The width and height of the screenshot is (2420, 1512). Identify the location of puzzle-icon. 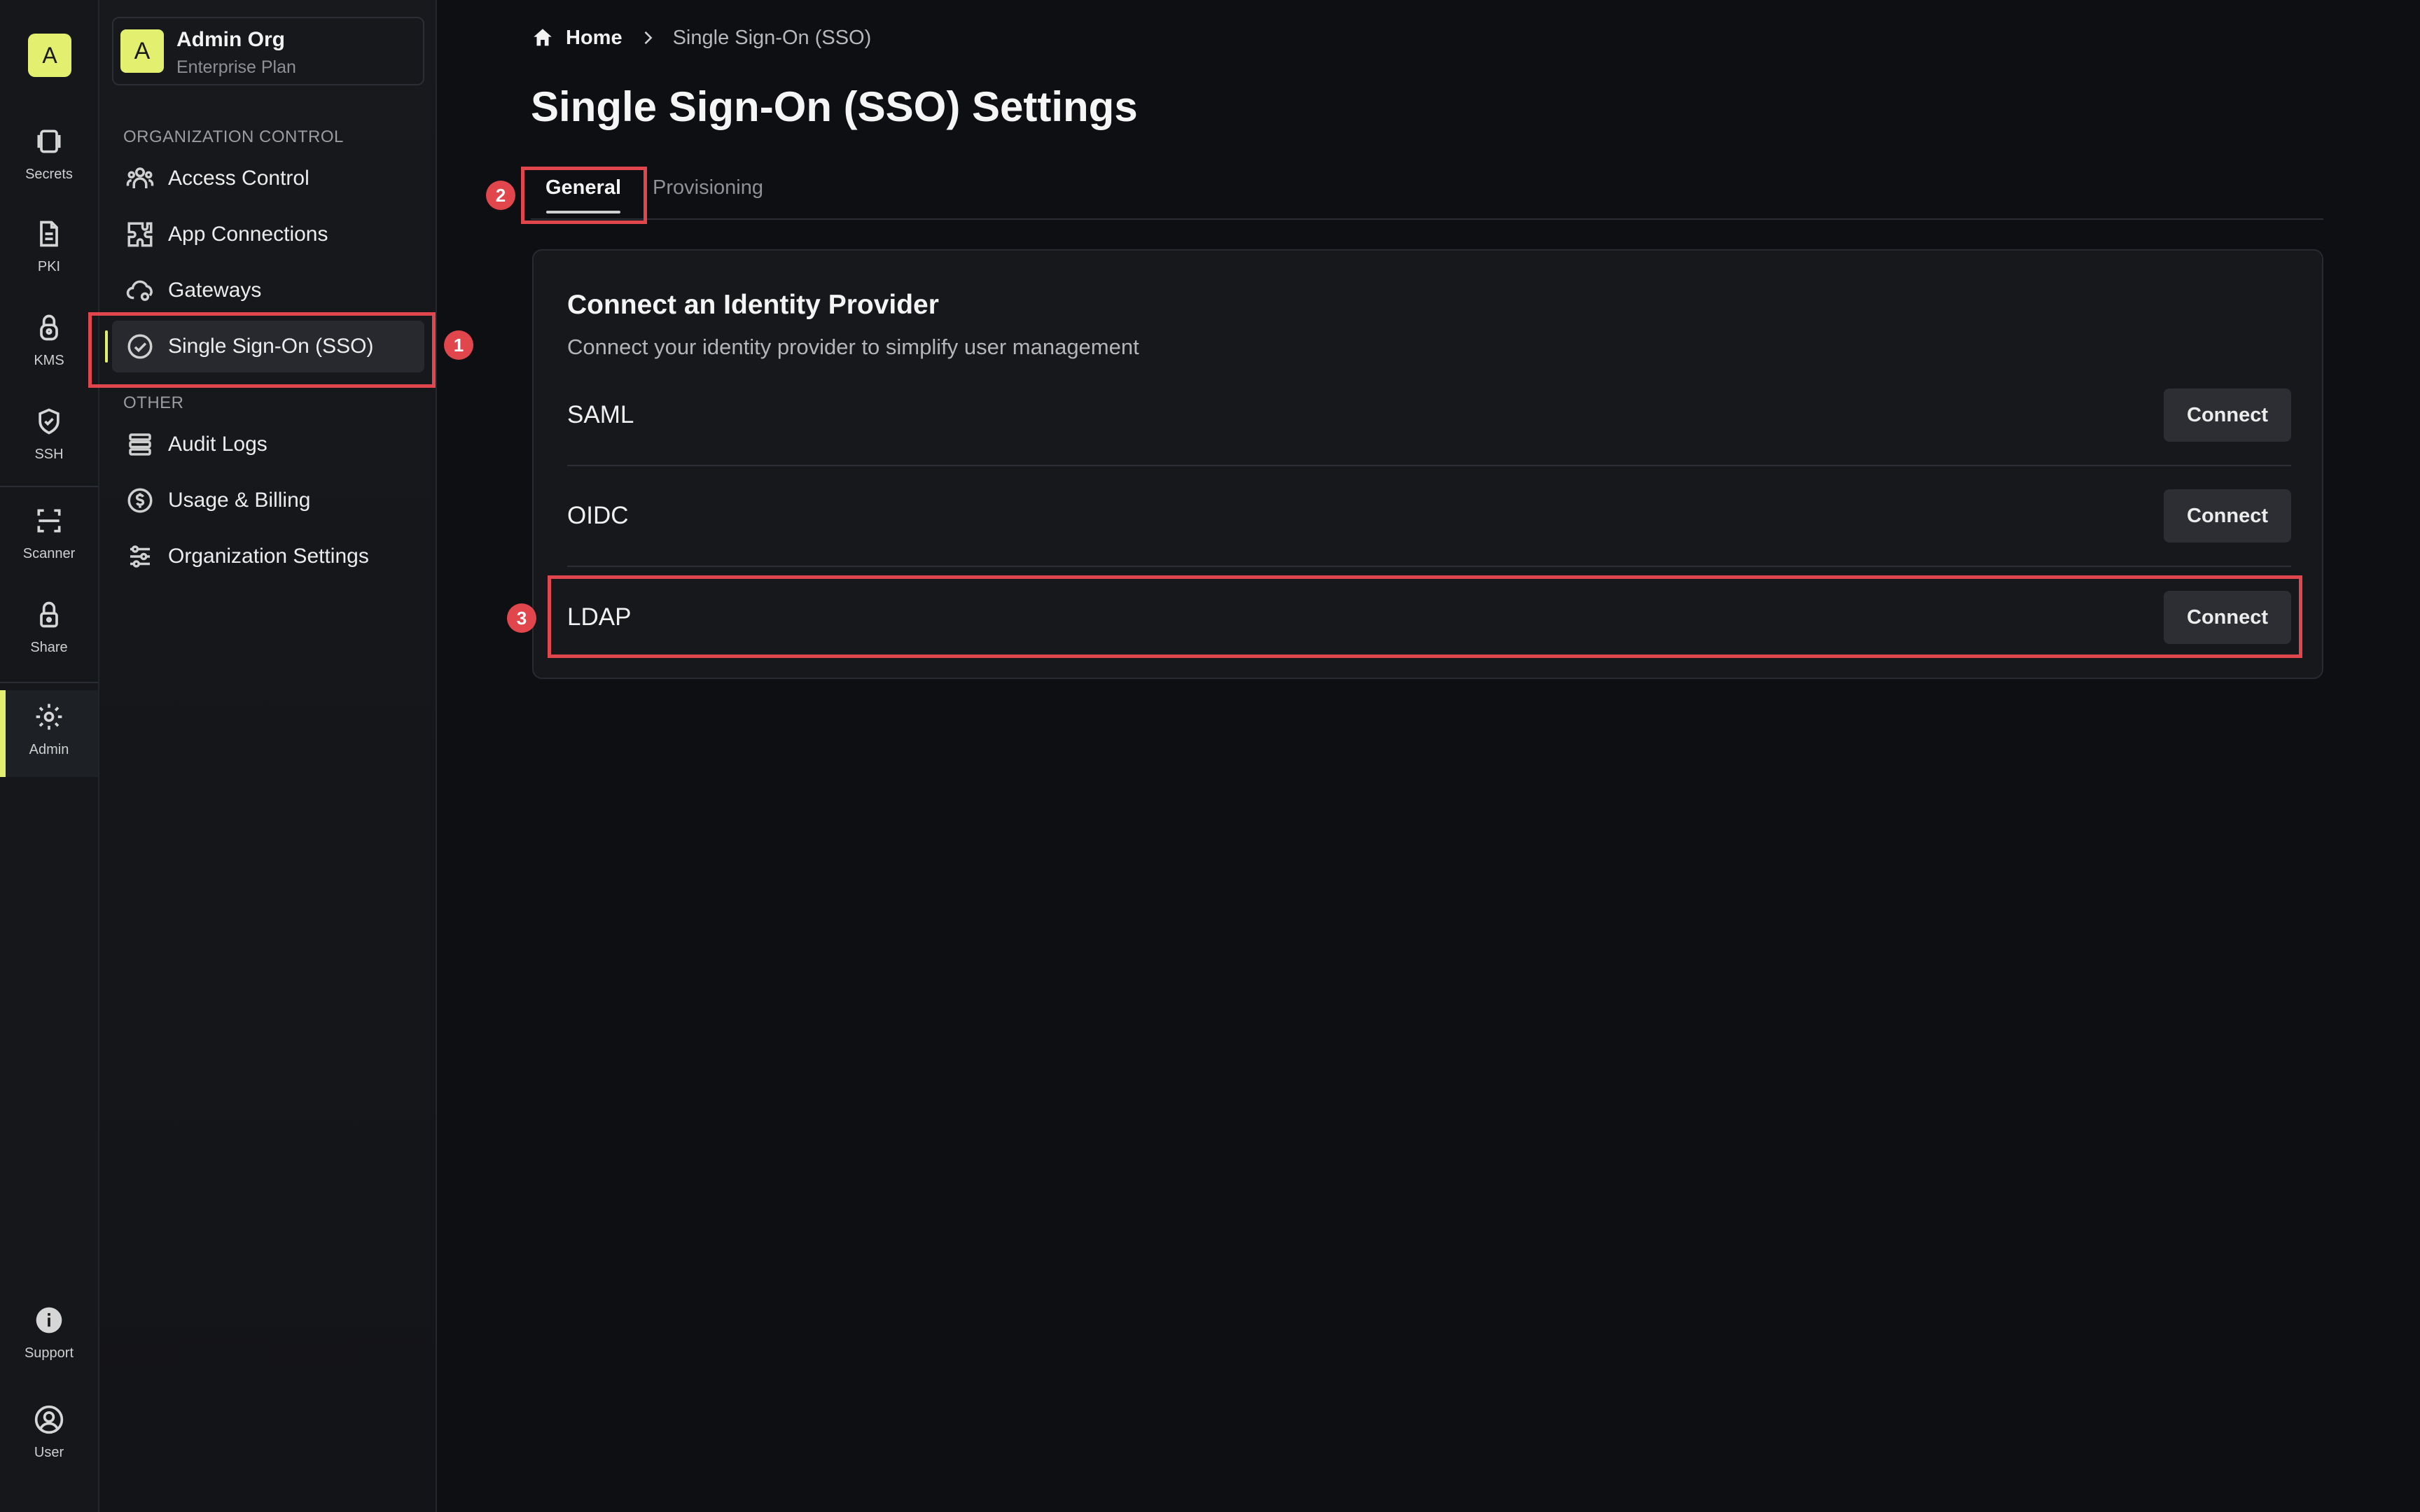
(140, 234).